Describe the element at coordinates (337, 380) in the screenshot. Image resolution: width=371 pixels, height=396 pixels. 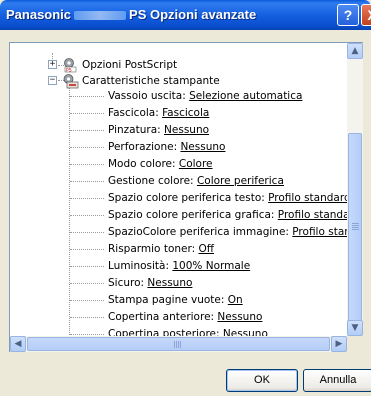
I see `cancel-button: Annulla` at that location.